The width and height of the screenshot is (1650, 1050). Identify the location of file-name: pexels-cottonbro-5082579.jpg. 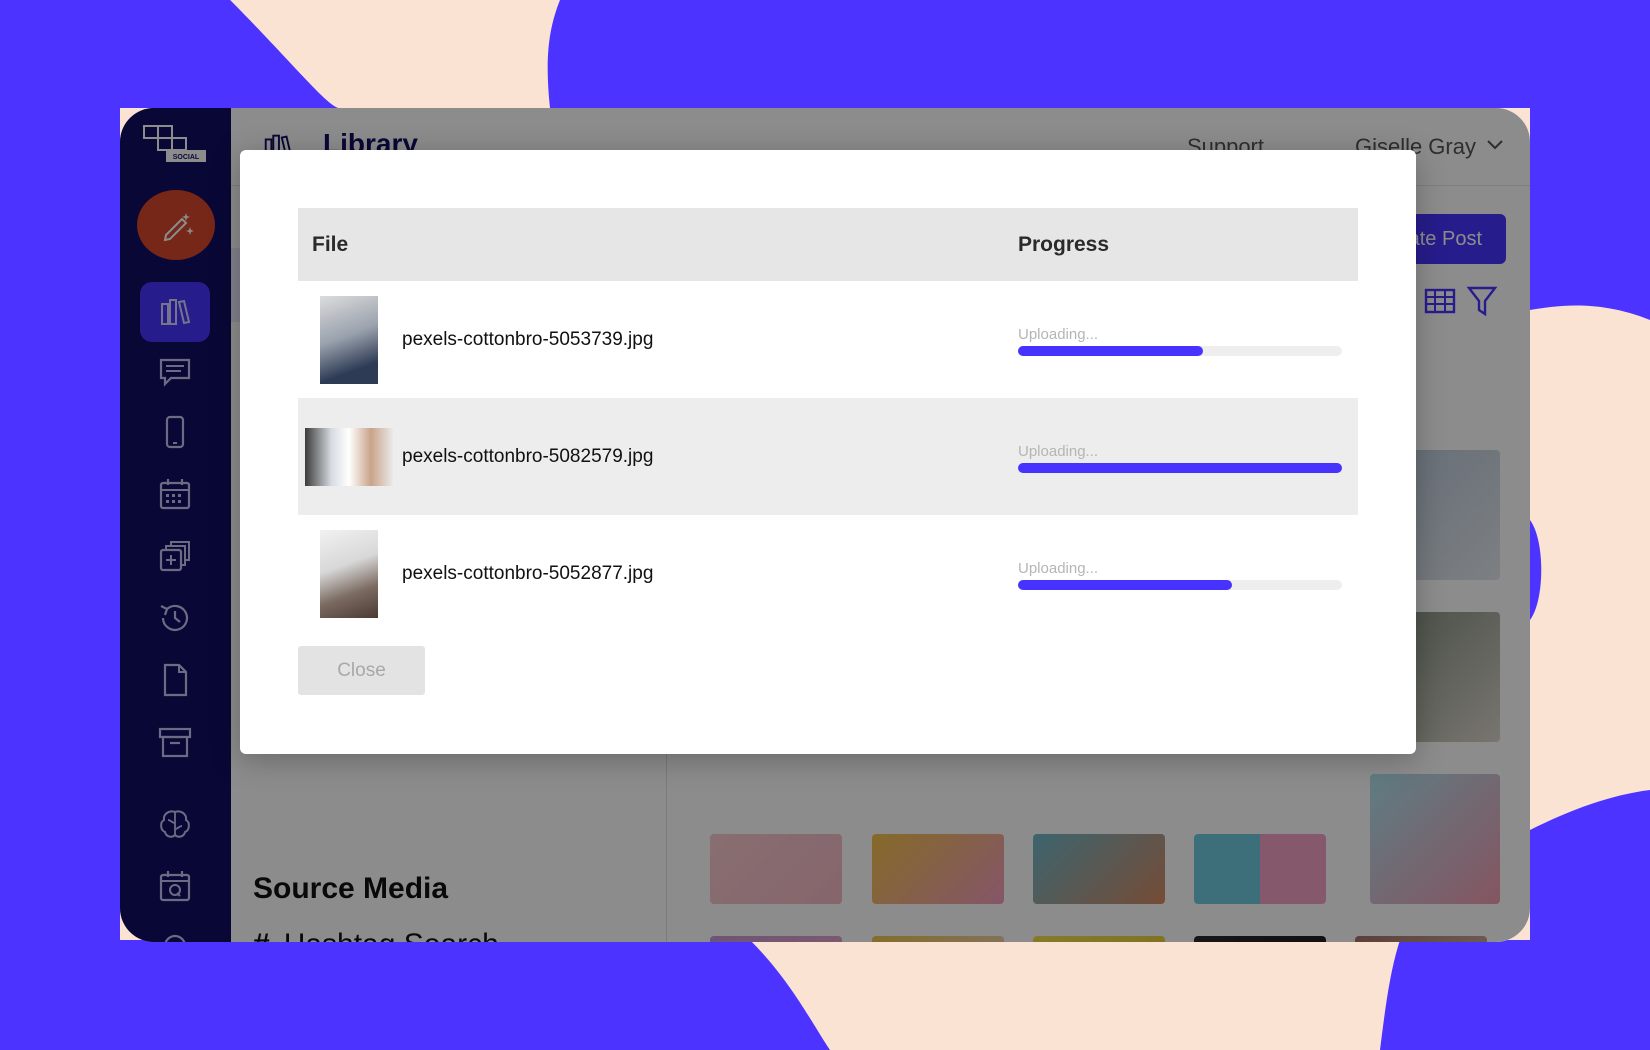
(528, 456).